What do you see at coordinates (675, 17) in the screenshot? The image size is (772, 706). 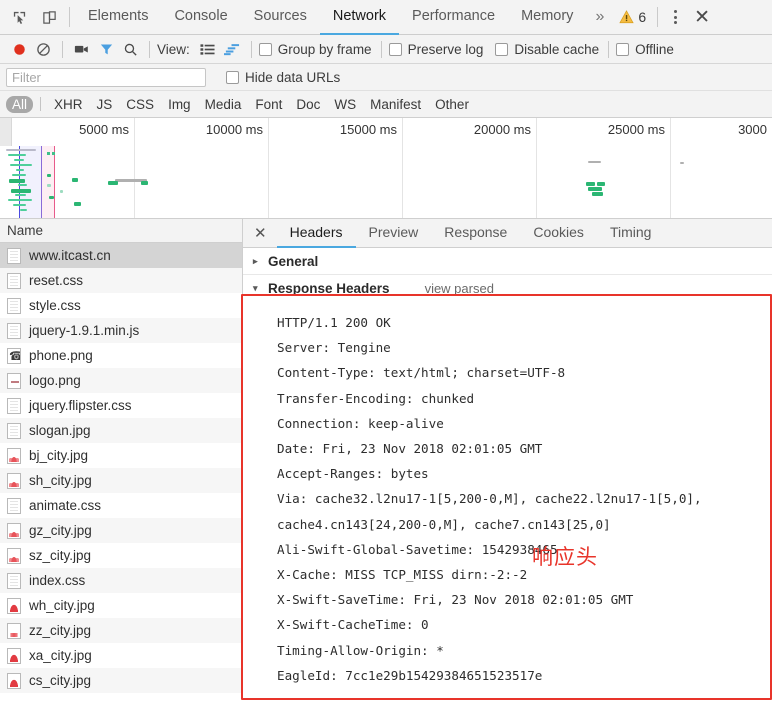 I see `more-options-icon` at bounding box center [675, 17].